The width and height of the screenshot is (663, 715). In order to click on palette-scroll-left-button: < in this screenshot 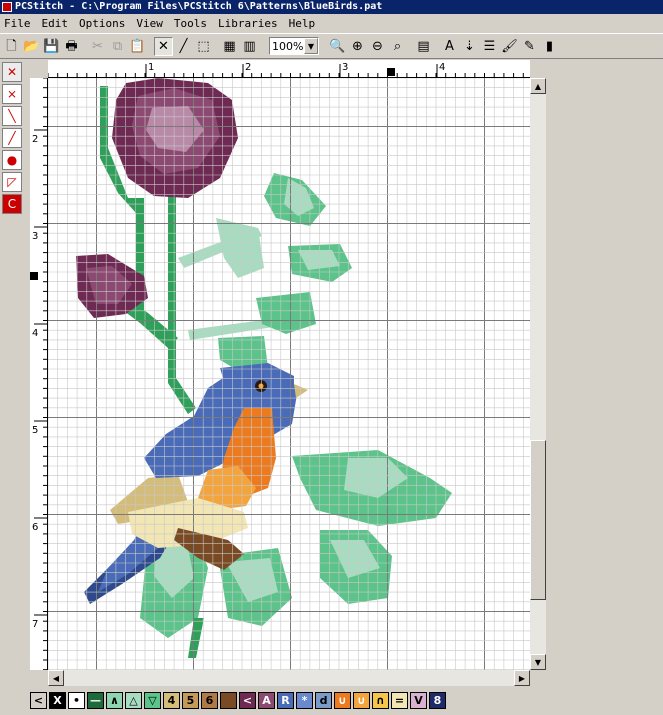, I will do `click(38, 700)`.